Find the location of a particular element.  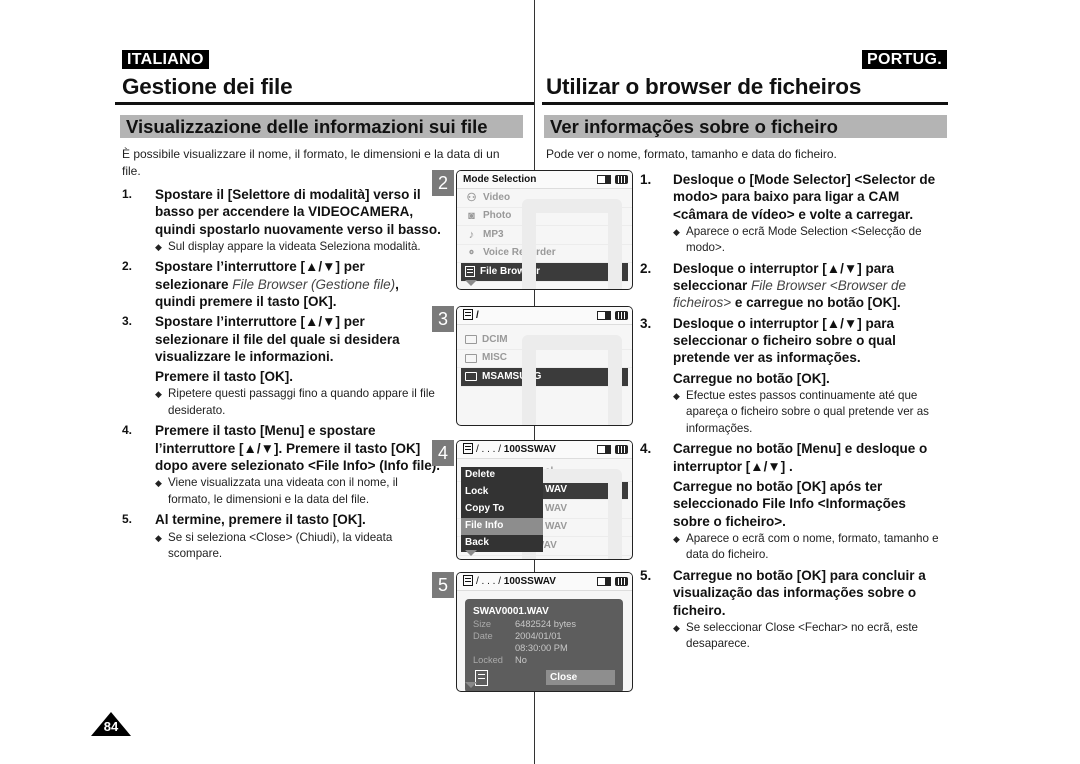

info-row-date: Date 2004/01/01 is located at coordinates (544, 636).